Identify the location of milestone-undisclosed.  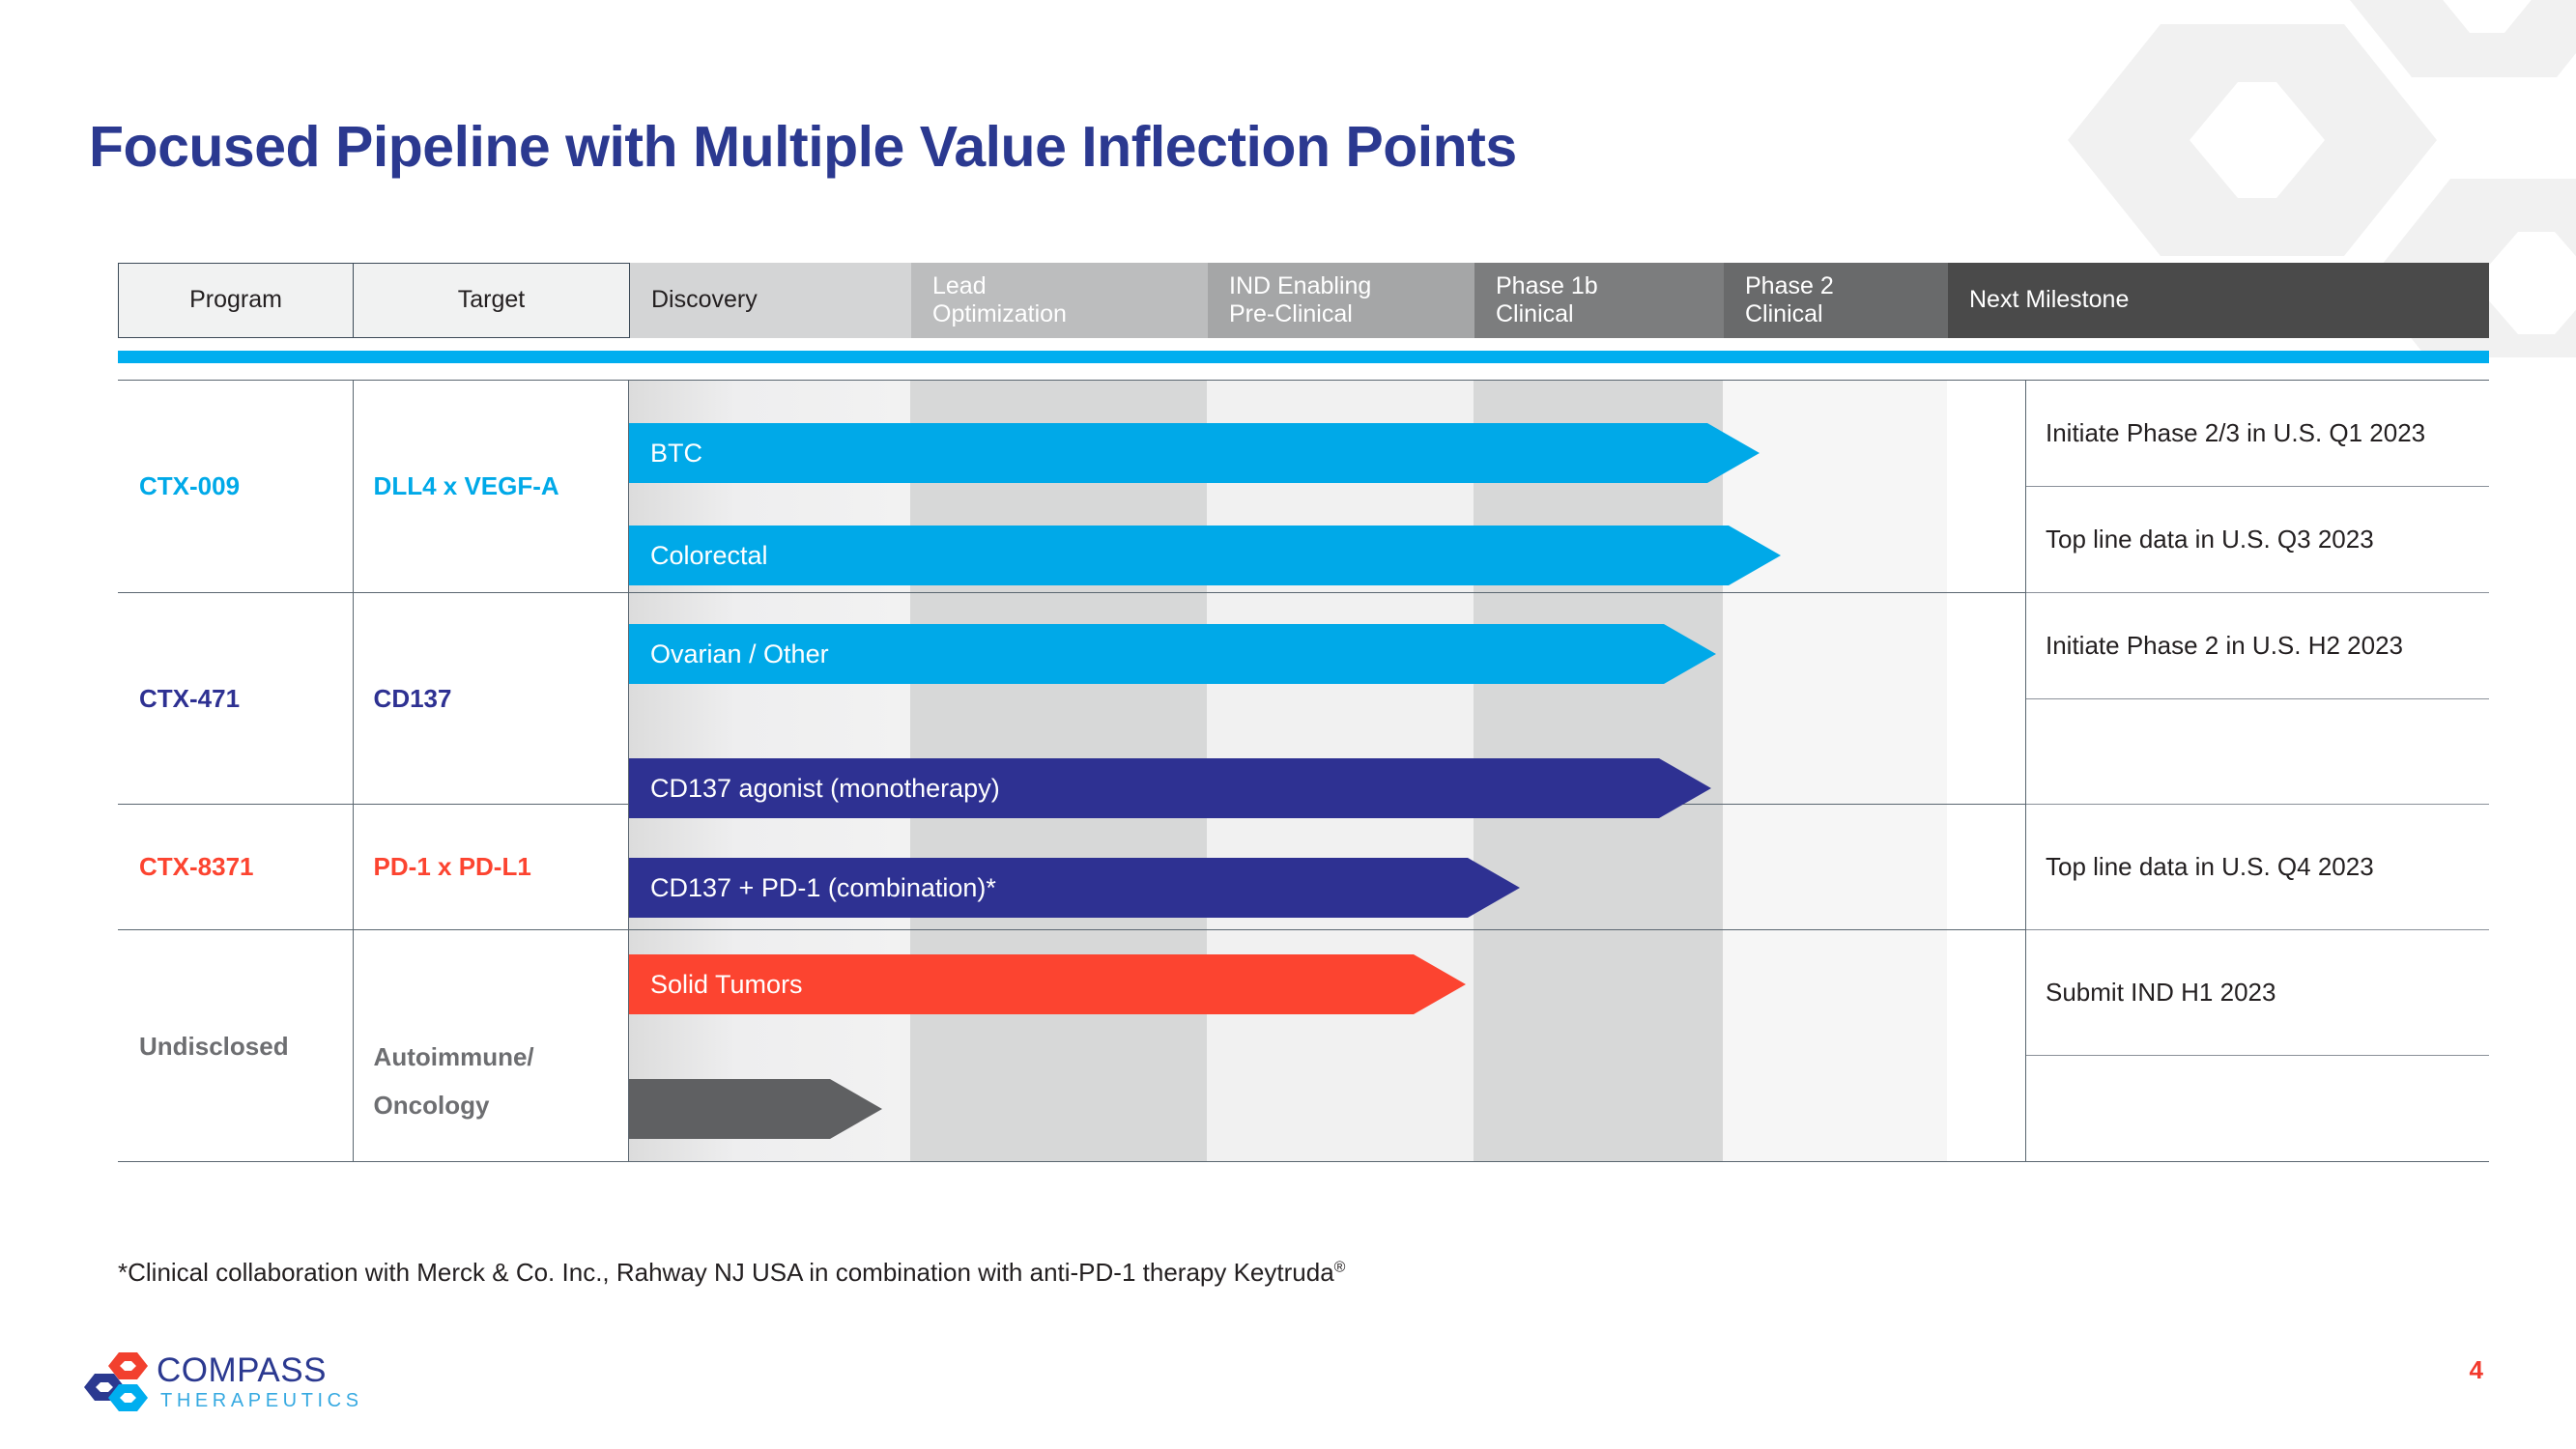
(2258, 1109).